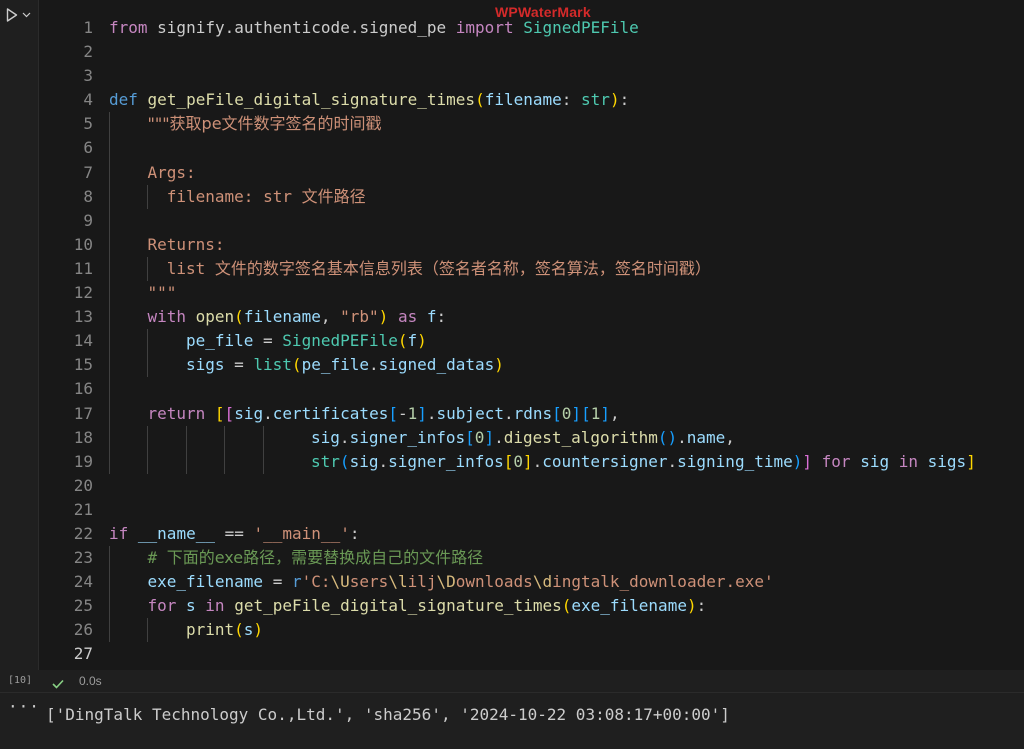 Image resolution: width=1024 pixels, height=749 pixels. Describe the element at coordinates (325, 461) in the screenshot. I see `code-token: str` at that location.